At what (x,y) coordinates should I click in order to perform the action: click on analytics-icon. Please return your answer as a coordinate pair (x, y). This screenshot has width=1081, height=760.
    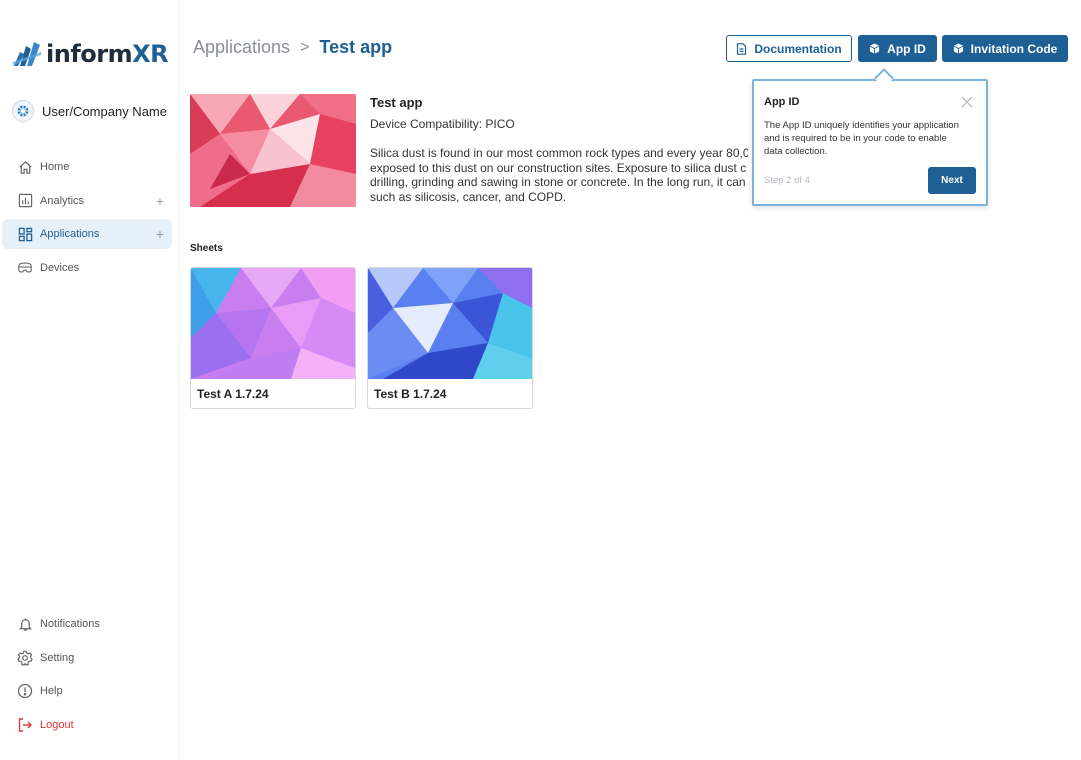
    Looking at the image, I should click on (25, 201).